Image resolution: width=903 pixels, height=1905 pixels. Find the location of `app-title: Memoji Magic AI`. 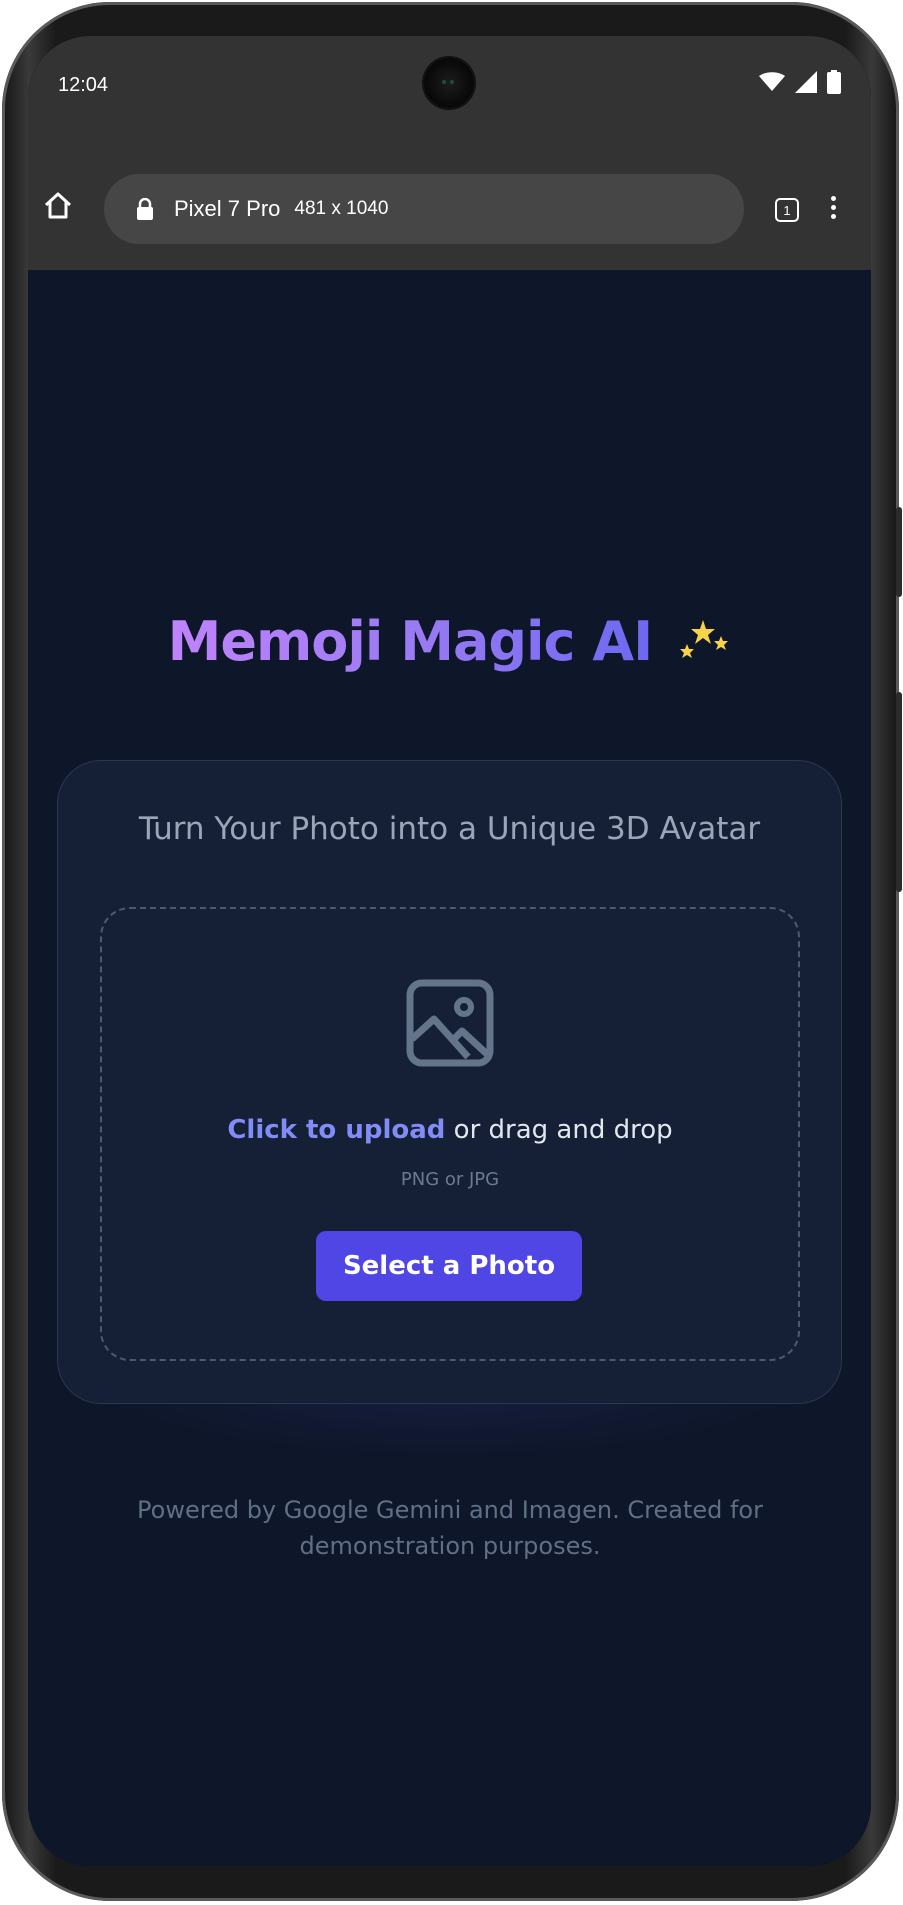

app-title: Memoji Magic AI is located at coordinates (410, 641).